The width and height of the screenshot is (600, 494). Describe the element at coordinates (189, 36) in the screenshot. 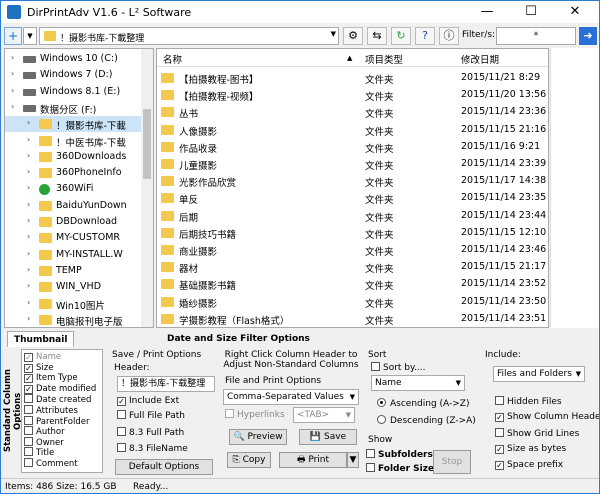

I see `path-combobox: ！摄影书库-下載整理 ▼` at that location.